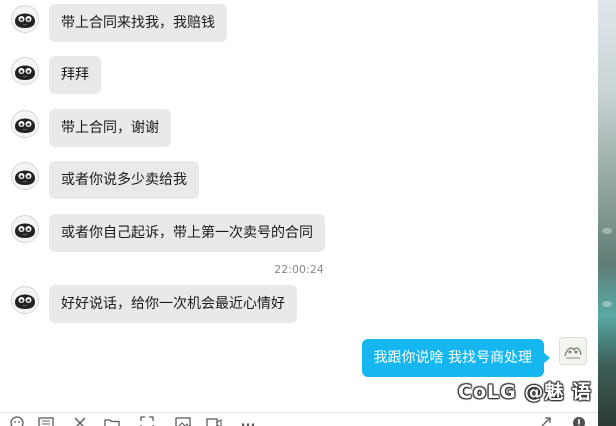 The image size is (616, 426). Describe the element at coordinates (148, 421) in the screenshot. I see `screenshot-icon` at that location.